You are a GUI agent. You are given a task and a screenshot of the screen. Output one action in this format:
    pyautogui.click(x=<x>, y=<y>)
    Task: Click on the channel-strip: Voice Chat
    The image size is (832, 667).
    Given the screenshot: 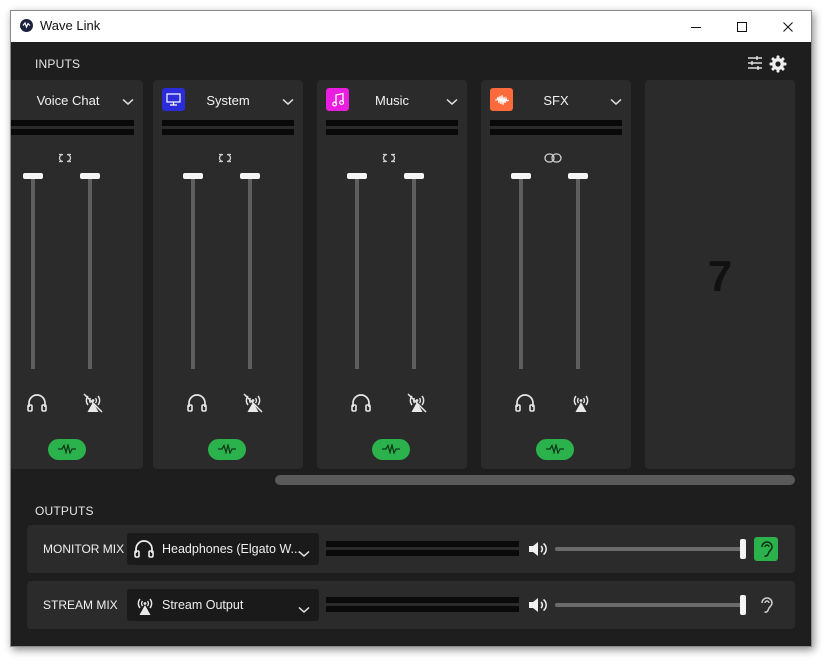 What is the action you would take?
    pyautogui.click(x=77, y=274)
    